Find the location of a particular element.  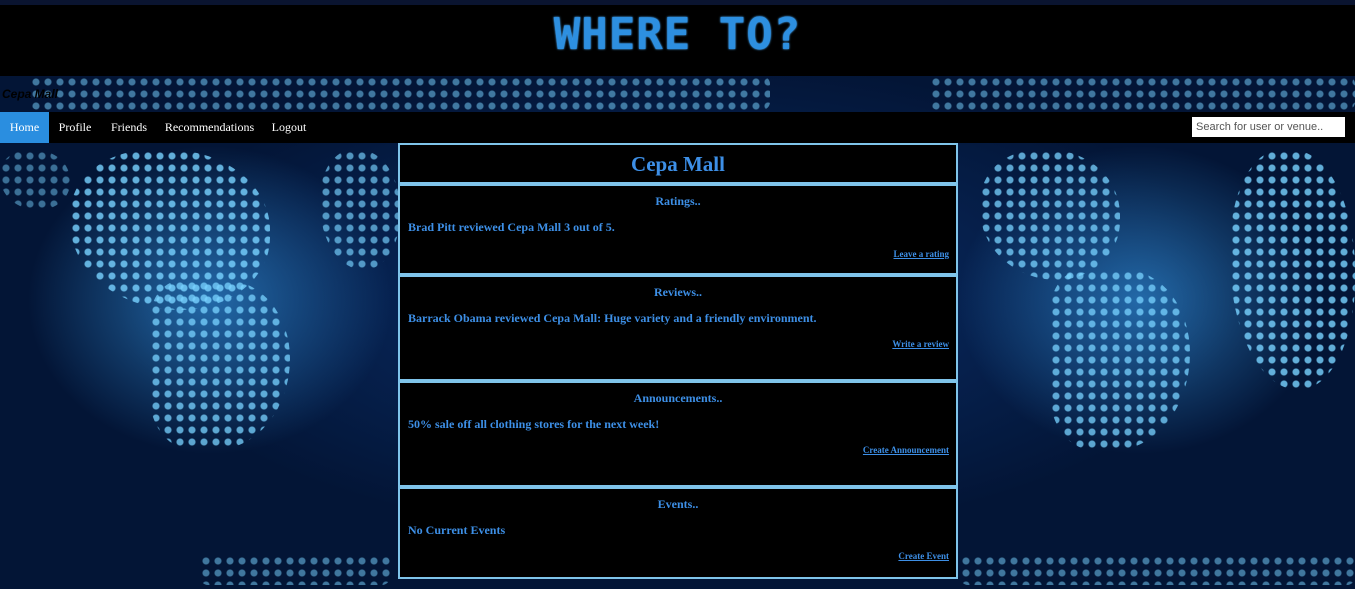

announcements-heading: Announcements.. is located at coordinates (678, 398).